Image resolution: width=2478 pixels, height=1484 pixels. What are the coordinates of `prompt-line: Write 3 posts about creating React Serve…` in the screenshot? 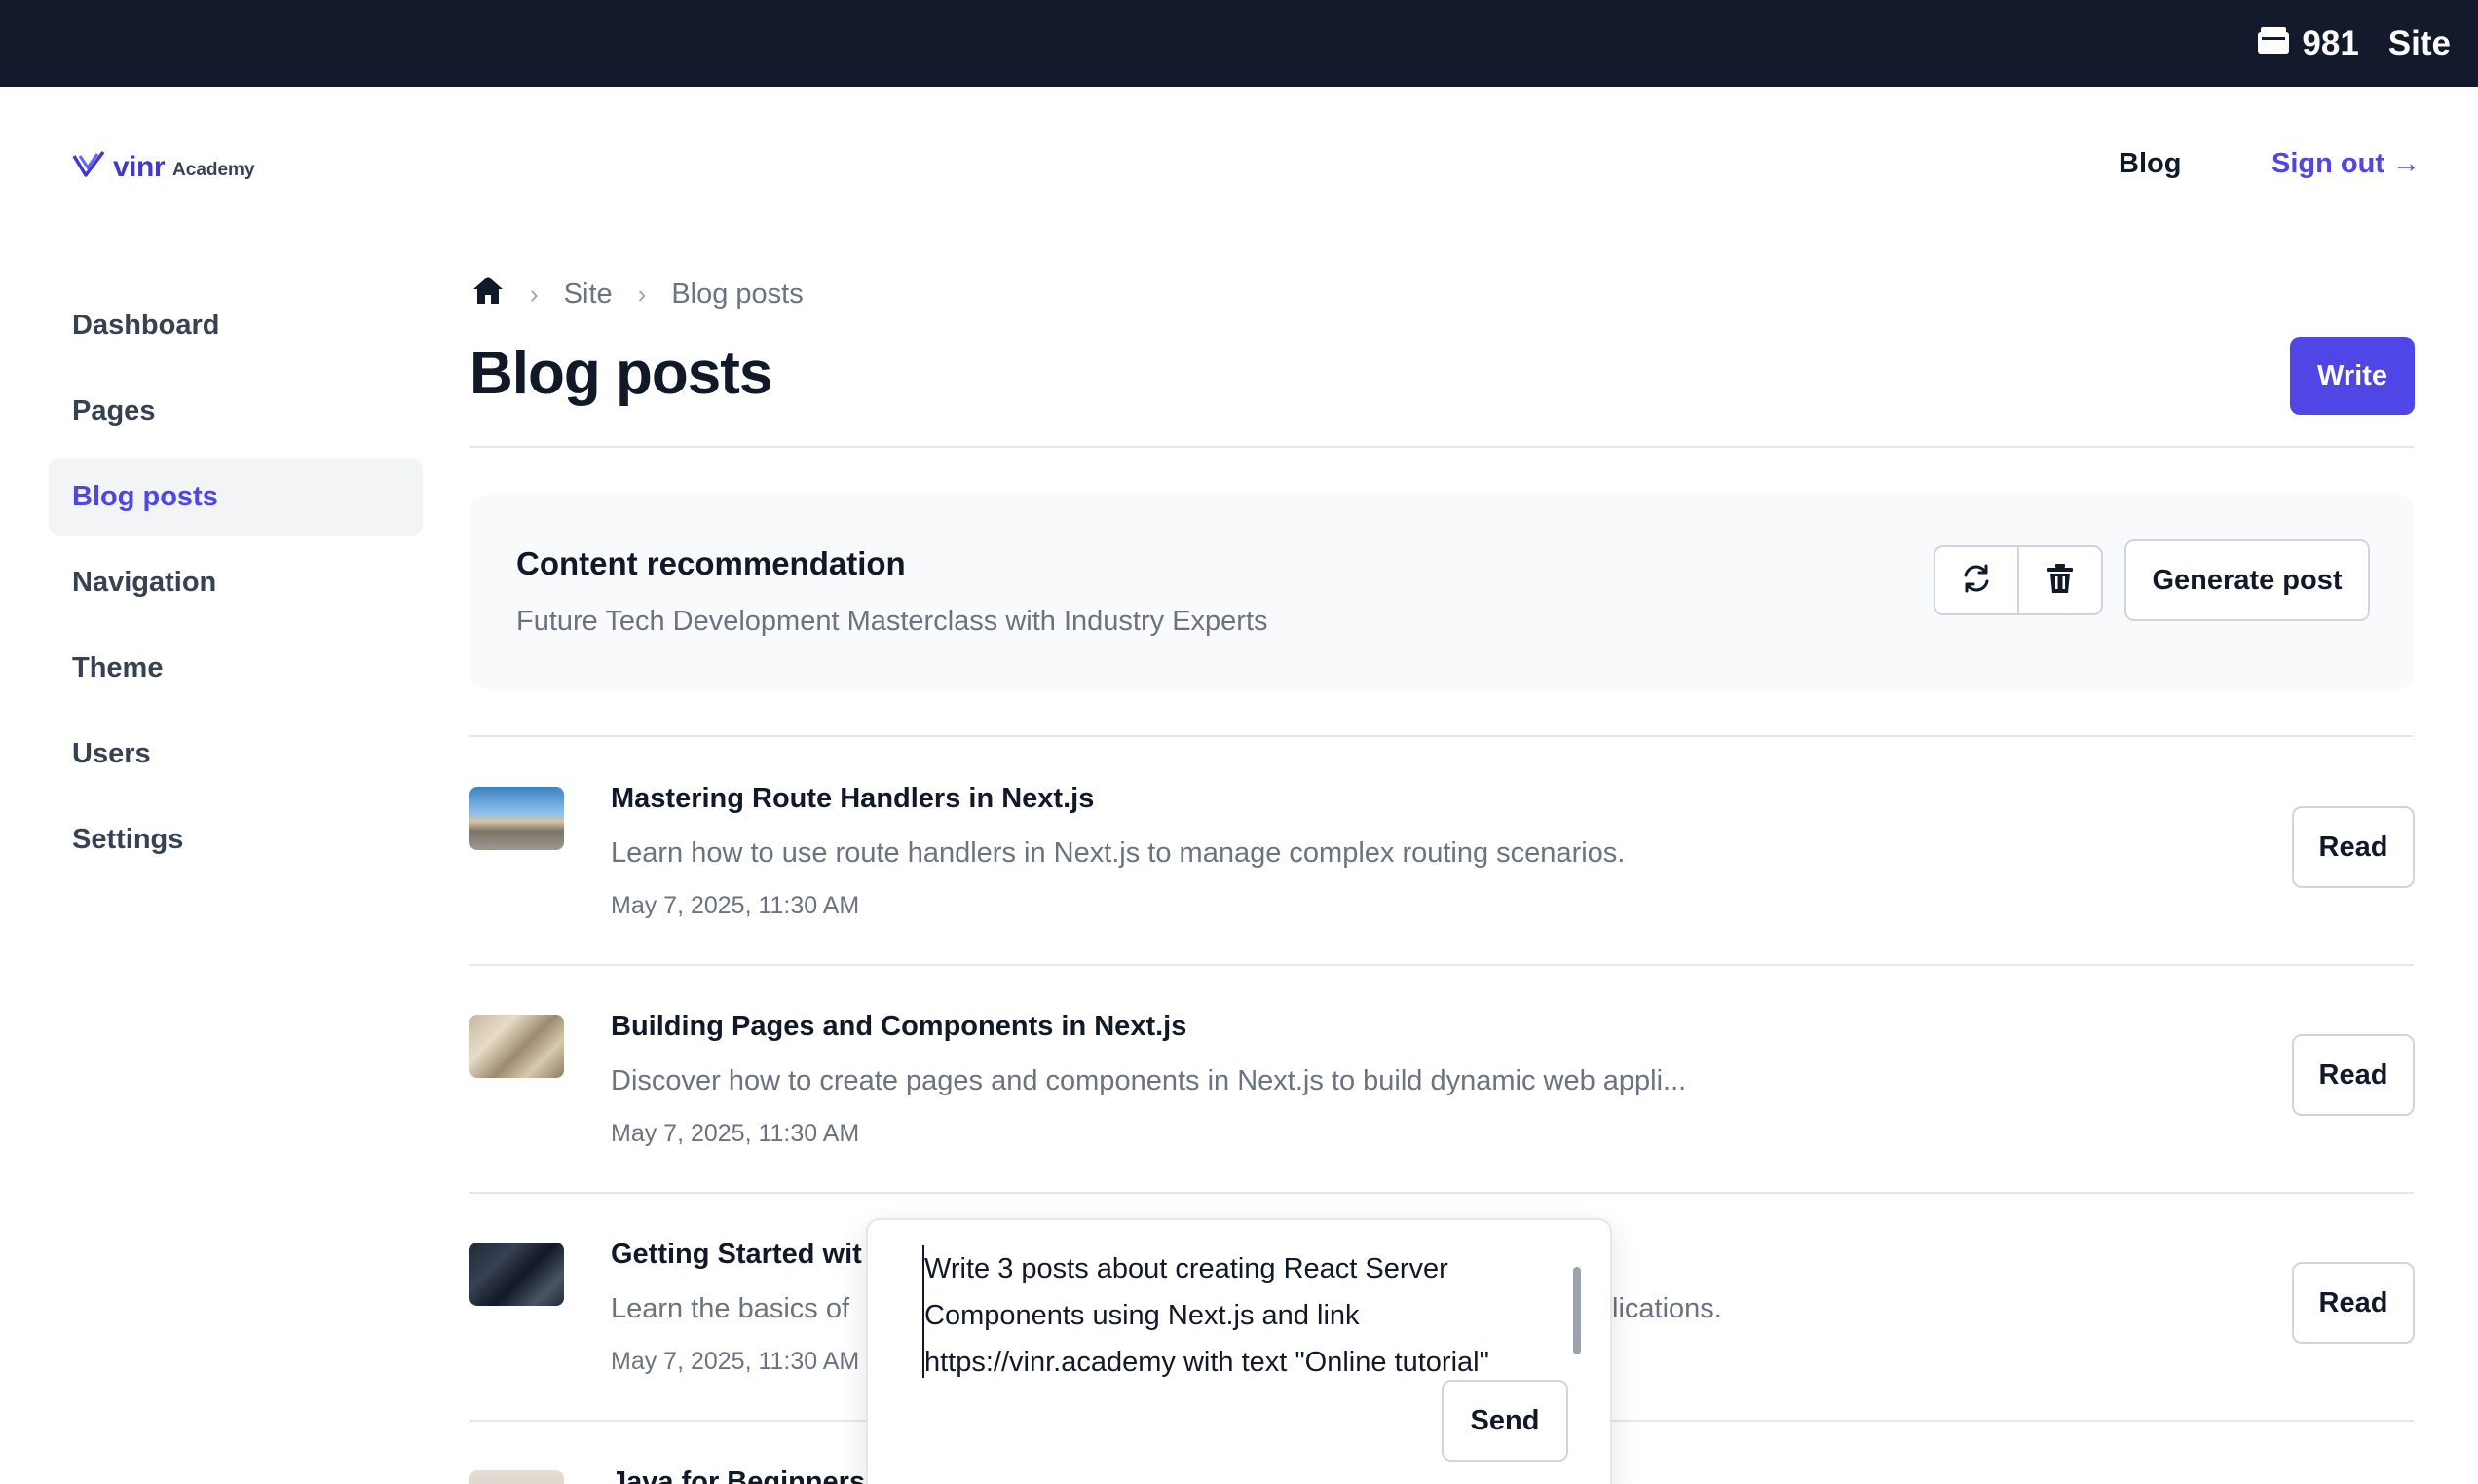 It's located at (1186, 1268).